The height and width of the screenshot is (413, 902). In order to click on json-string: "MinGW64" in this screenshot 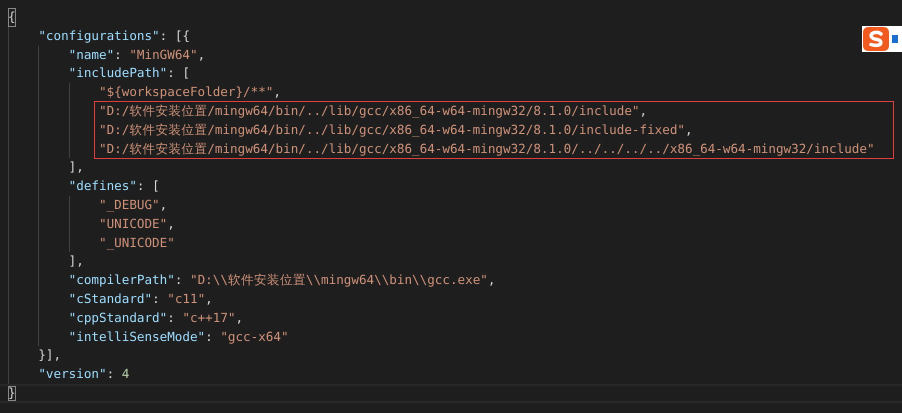, I will do `click(163, 55)`.